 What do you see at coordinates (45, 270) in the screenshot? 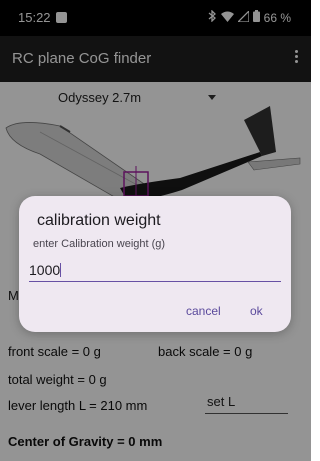
I see `input-value: 1000` at bounding box center [45, 270].